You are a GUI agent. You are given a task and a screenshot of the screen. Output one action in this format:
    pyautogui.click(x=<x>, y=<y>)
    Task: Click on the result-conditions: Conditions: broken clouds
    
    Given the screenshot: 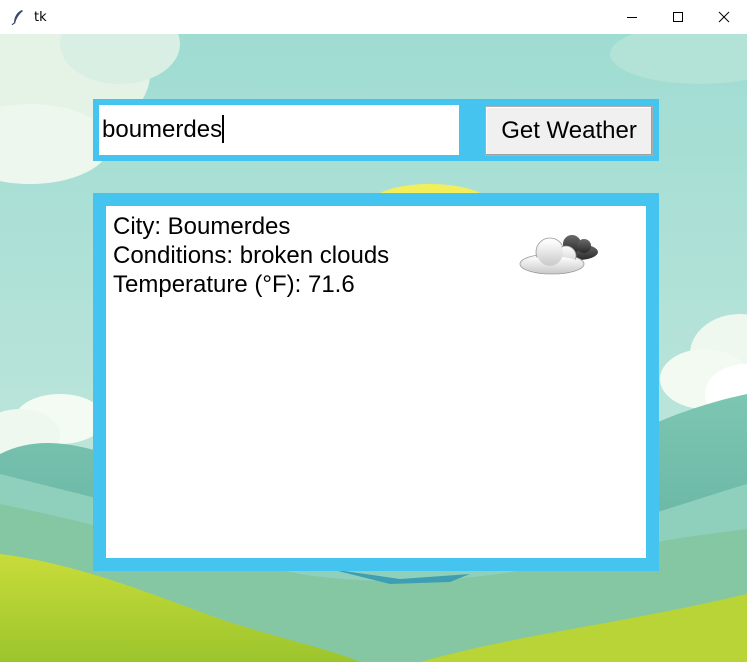 What is the action you would take?
    pyautogui.click(x=251, y=255)
    